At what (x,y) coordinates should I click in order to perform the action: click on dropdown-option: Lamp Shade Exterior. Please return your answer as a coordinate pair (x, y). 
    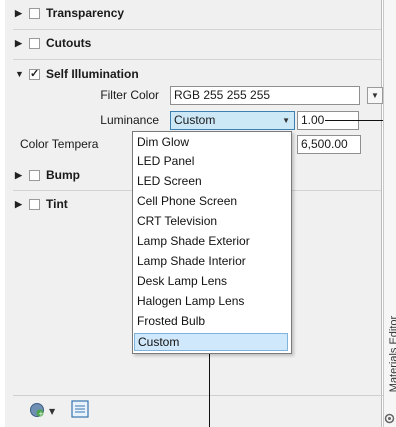
    Looking at the image, I should click on (193, 241).